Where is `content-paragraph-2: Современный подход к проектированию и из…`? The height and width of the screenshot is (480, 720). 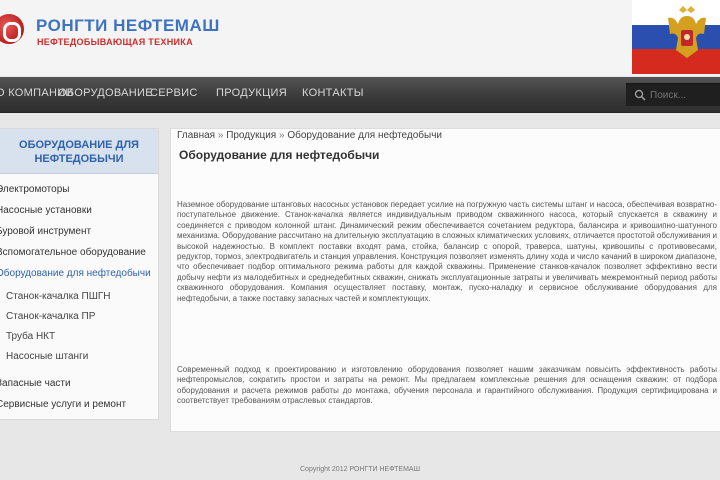
content-paragraph-2: Современный подход к проектированию и из… is located at coordinates (447, 385).